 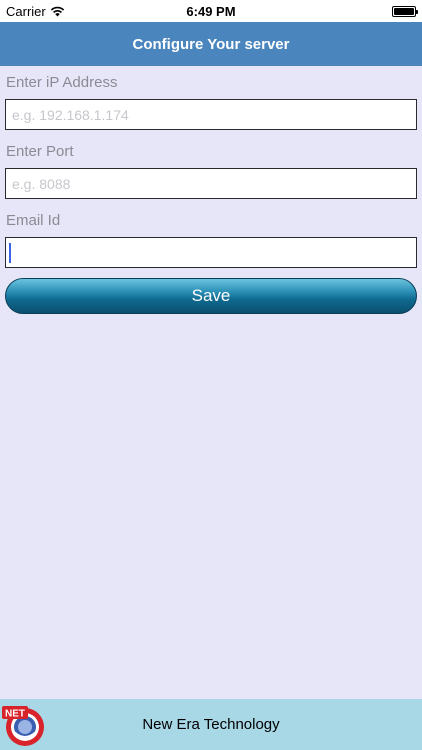 What do you see at coordinates (40, 151) in the screenshot?
I see `port-label: Enter Port` at bounding box center [40, 151].